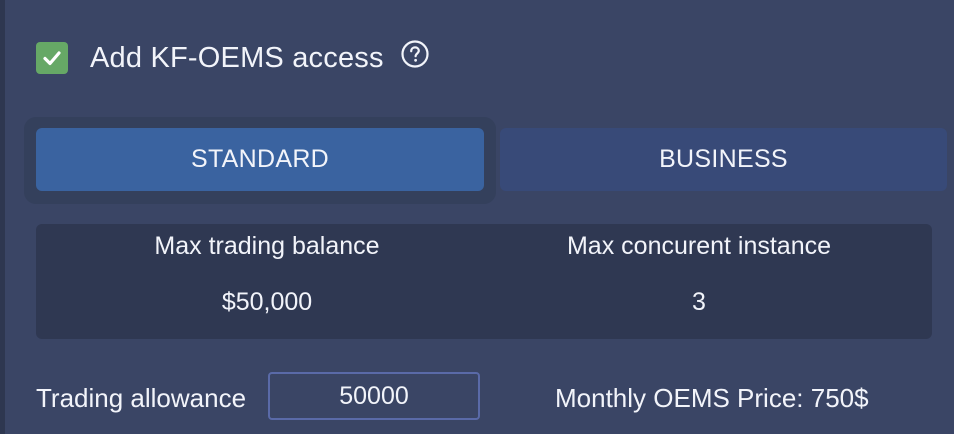 The width and height of the screenshot is (954, 434). What do you see at coordinates (267, 281) in the screenshot?
I see `max-balance-column: Max trading balance $50,000` at bounding box center [267, 281].